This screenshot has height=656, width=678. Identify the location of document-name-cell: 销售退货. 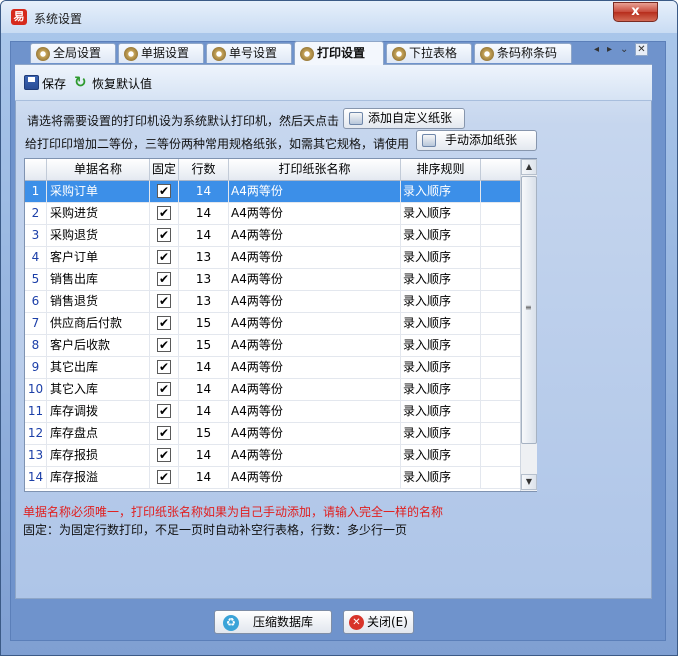
(98, 302).